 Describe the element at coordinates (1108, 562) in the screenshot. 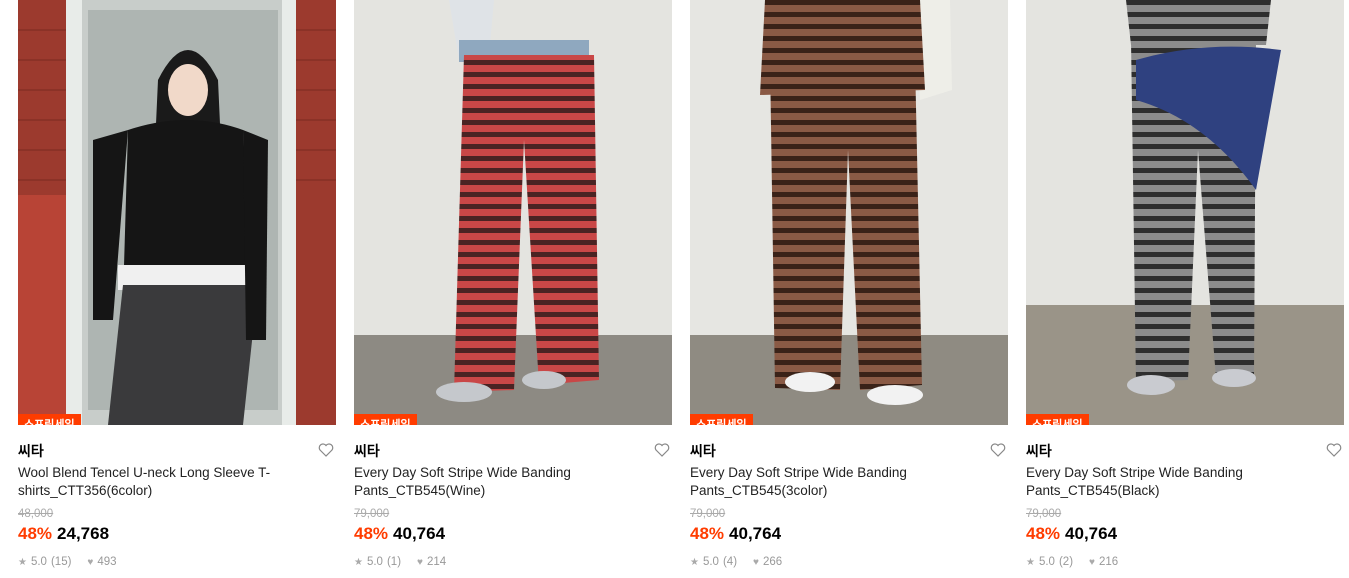

I see `like-count: 216` at that location.